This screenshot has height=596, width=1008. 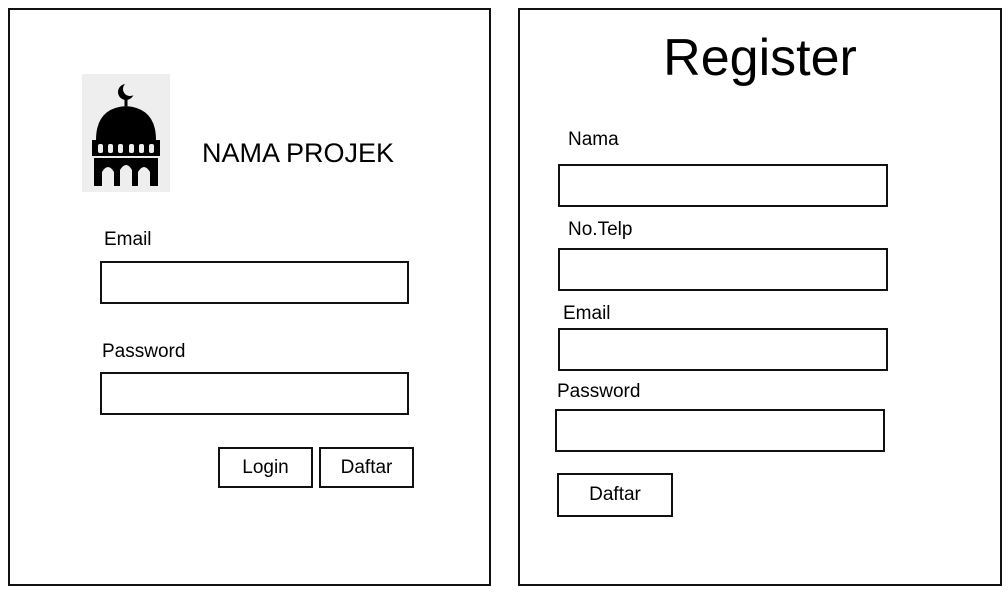 What do you see at coordinates (723, 269) in the screenshot?
I see `phone-input` at bounding box center [723, 269].